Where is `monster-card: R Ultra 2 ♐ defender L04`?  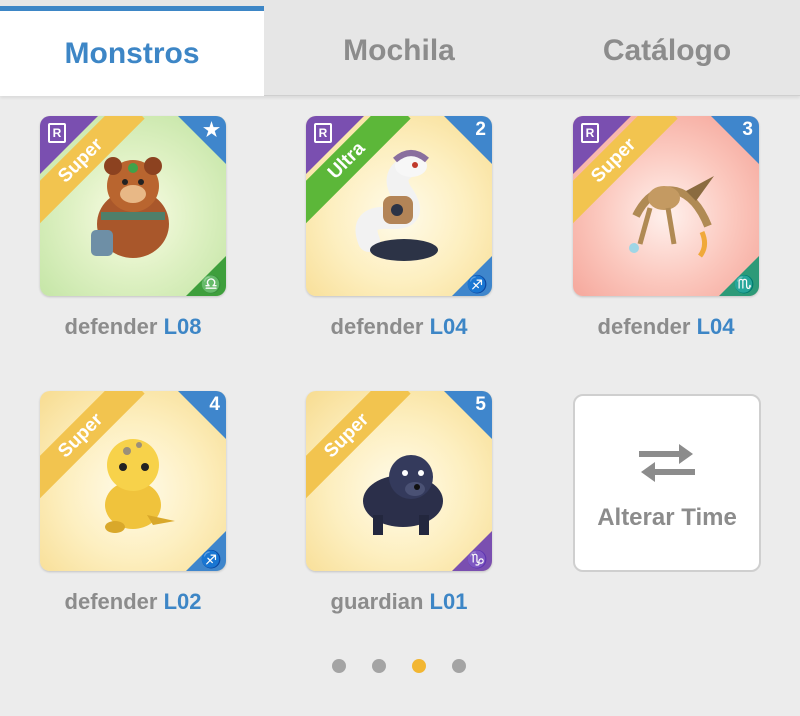
monster-card: R Ultra 2 ♐ defender L04 is located at coordinates (399, 228).